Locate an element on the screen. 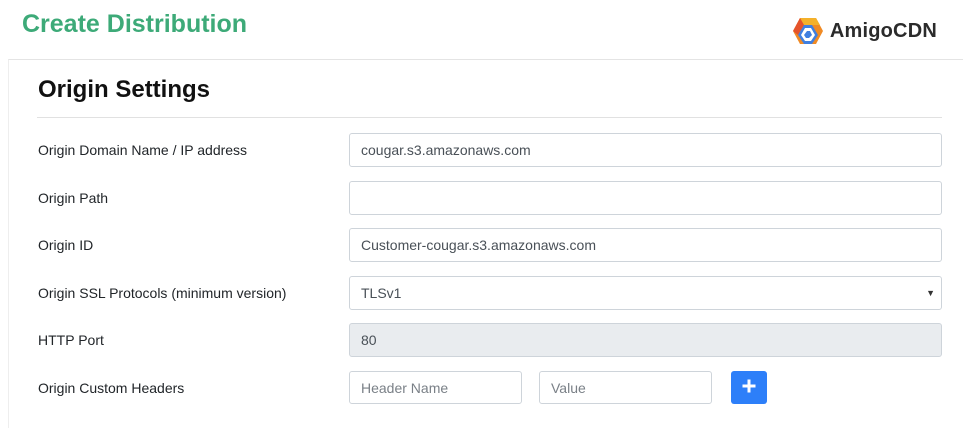  form-row-custom-headers: Origin Custom Headers is located at coordinates (489, 388).